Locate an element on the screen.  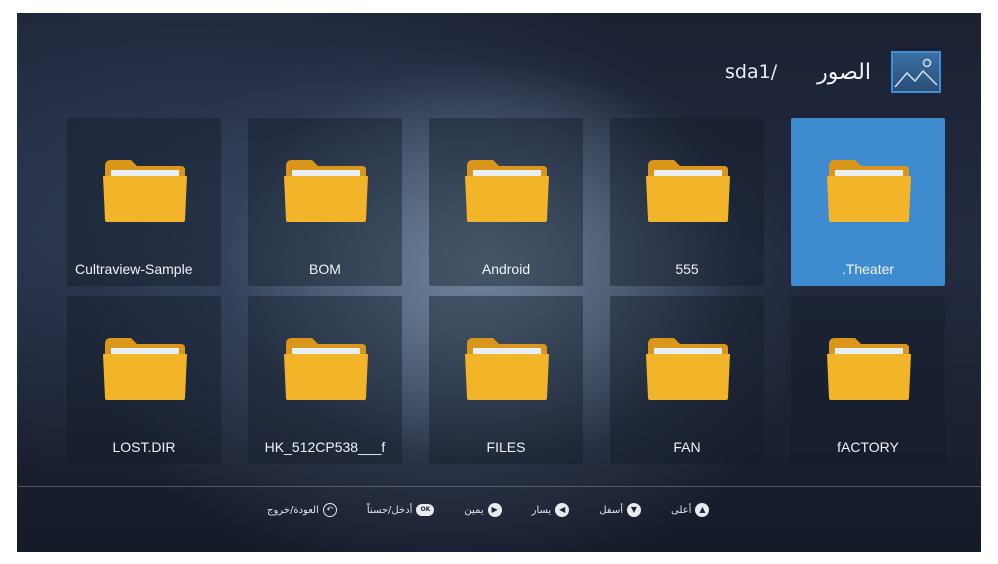
help-left: يسار ◀ is located at coordinates (551, 510).